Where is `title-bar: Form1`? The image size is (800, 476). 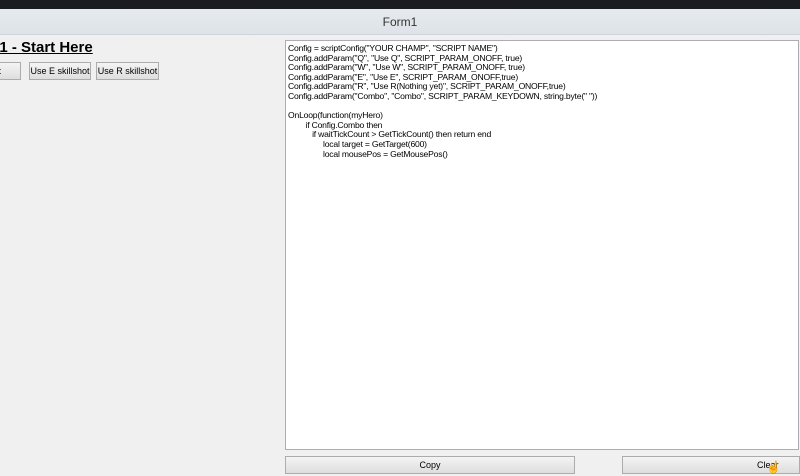 title-bar: Form1 is located at coordinates (400, 22).